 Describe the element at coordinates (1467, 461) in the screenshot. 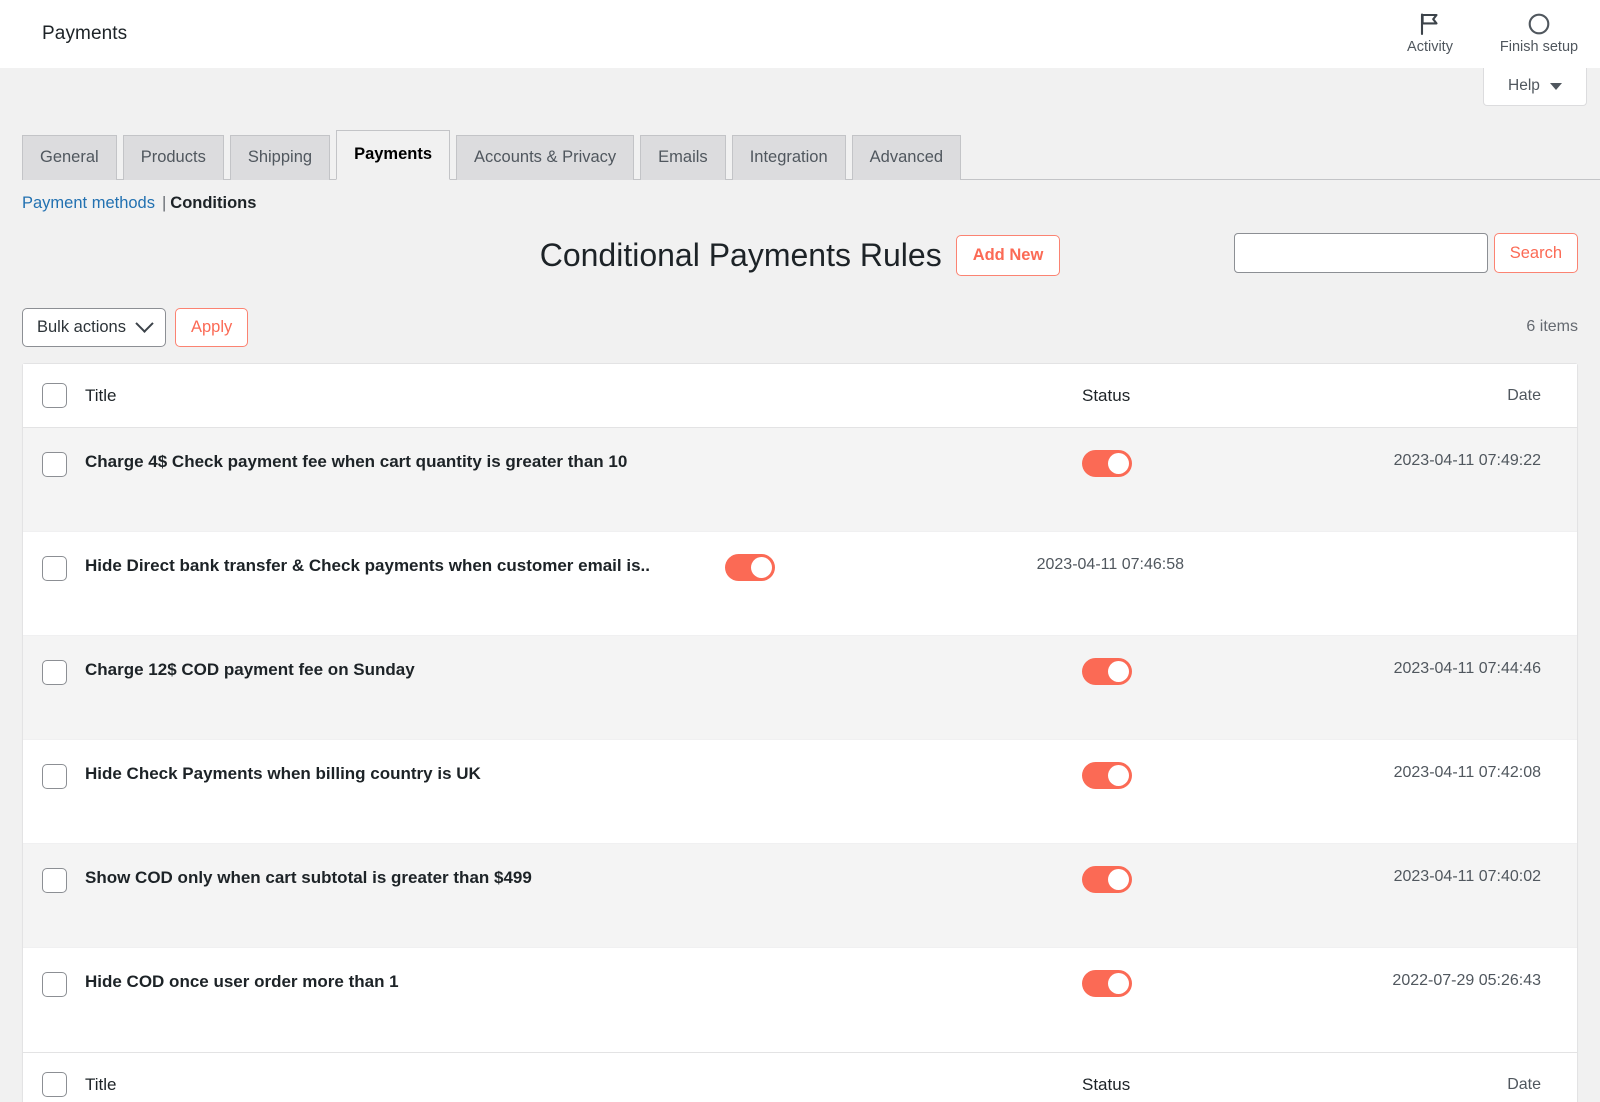

I see `rule-date: 2023-04-11 07:49:22` at that location.